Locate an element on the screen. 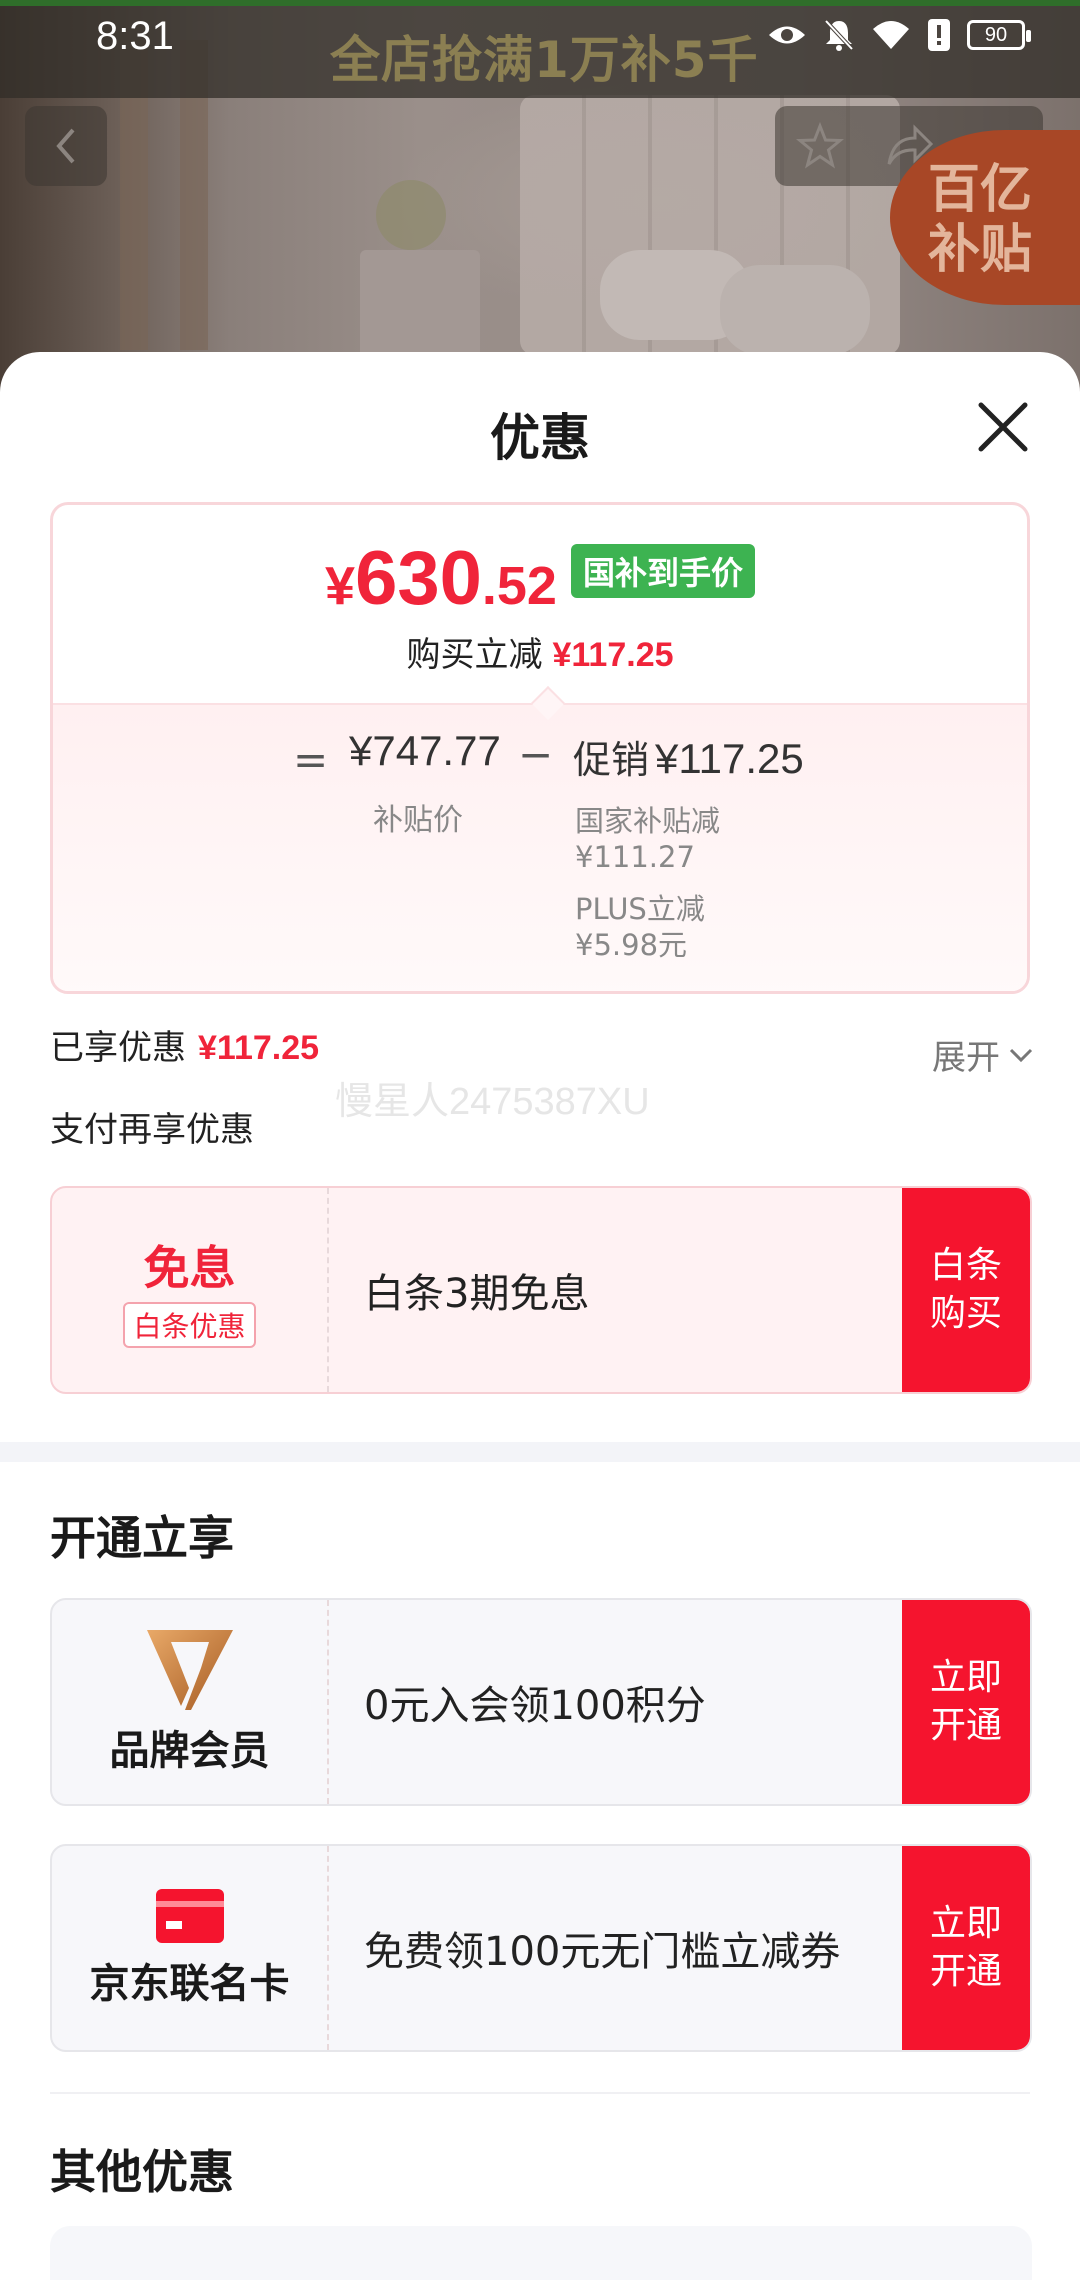  brand-member-left: 品牌会员 is located at coordinates (190, 1702).